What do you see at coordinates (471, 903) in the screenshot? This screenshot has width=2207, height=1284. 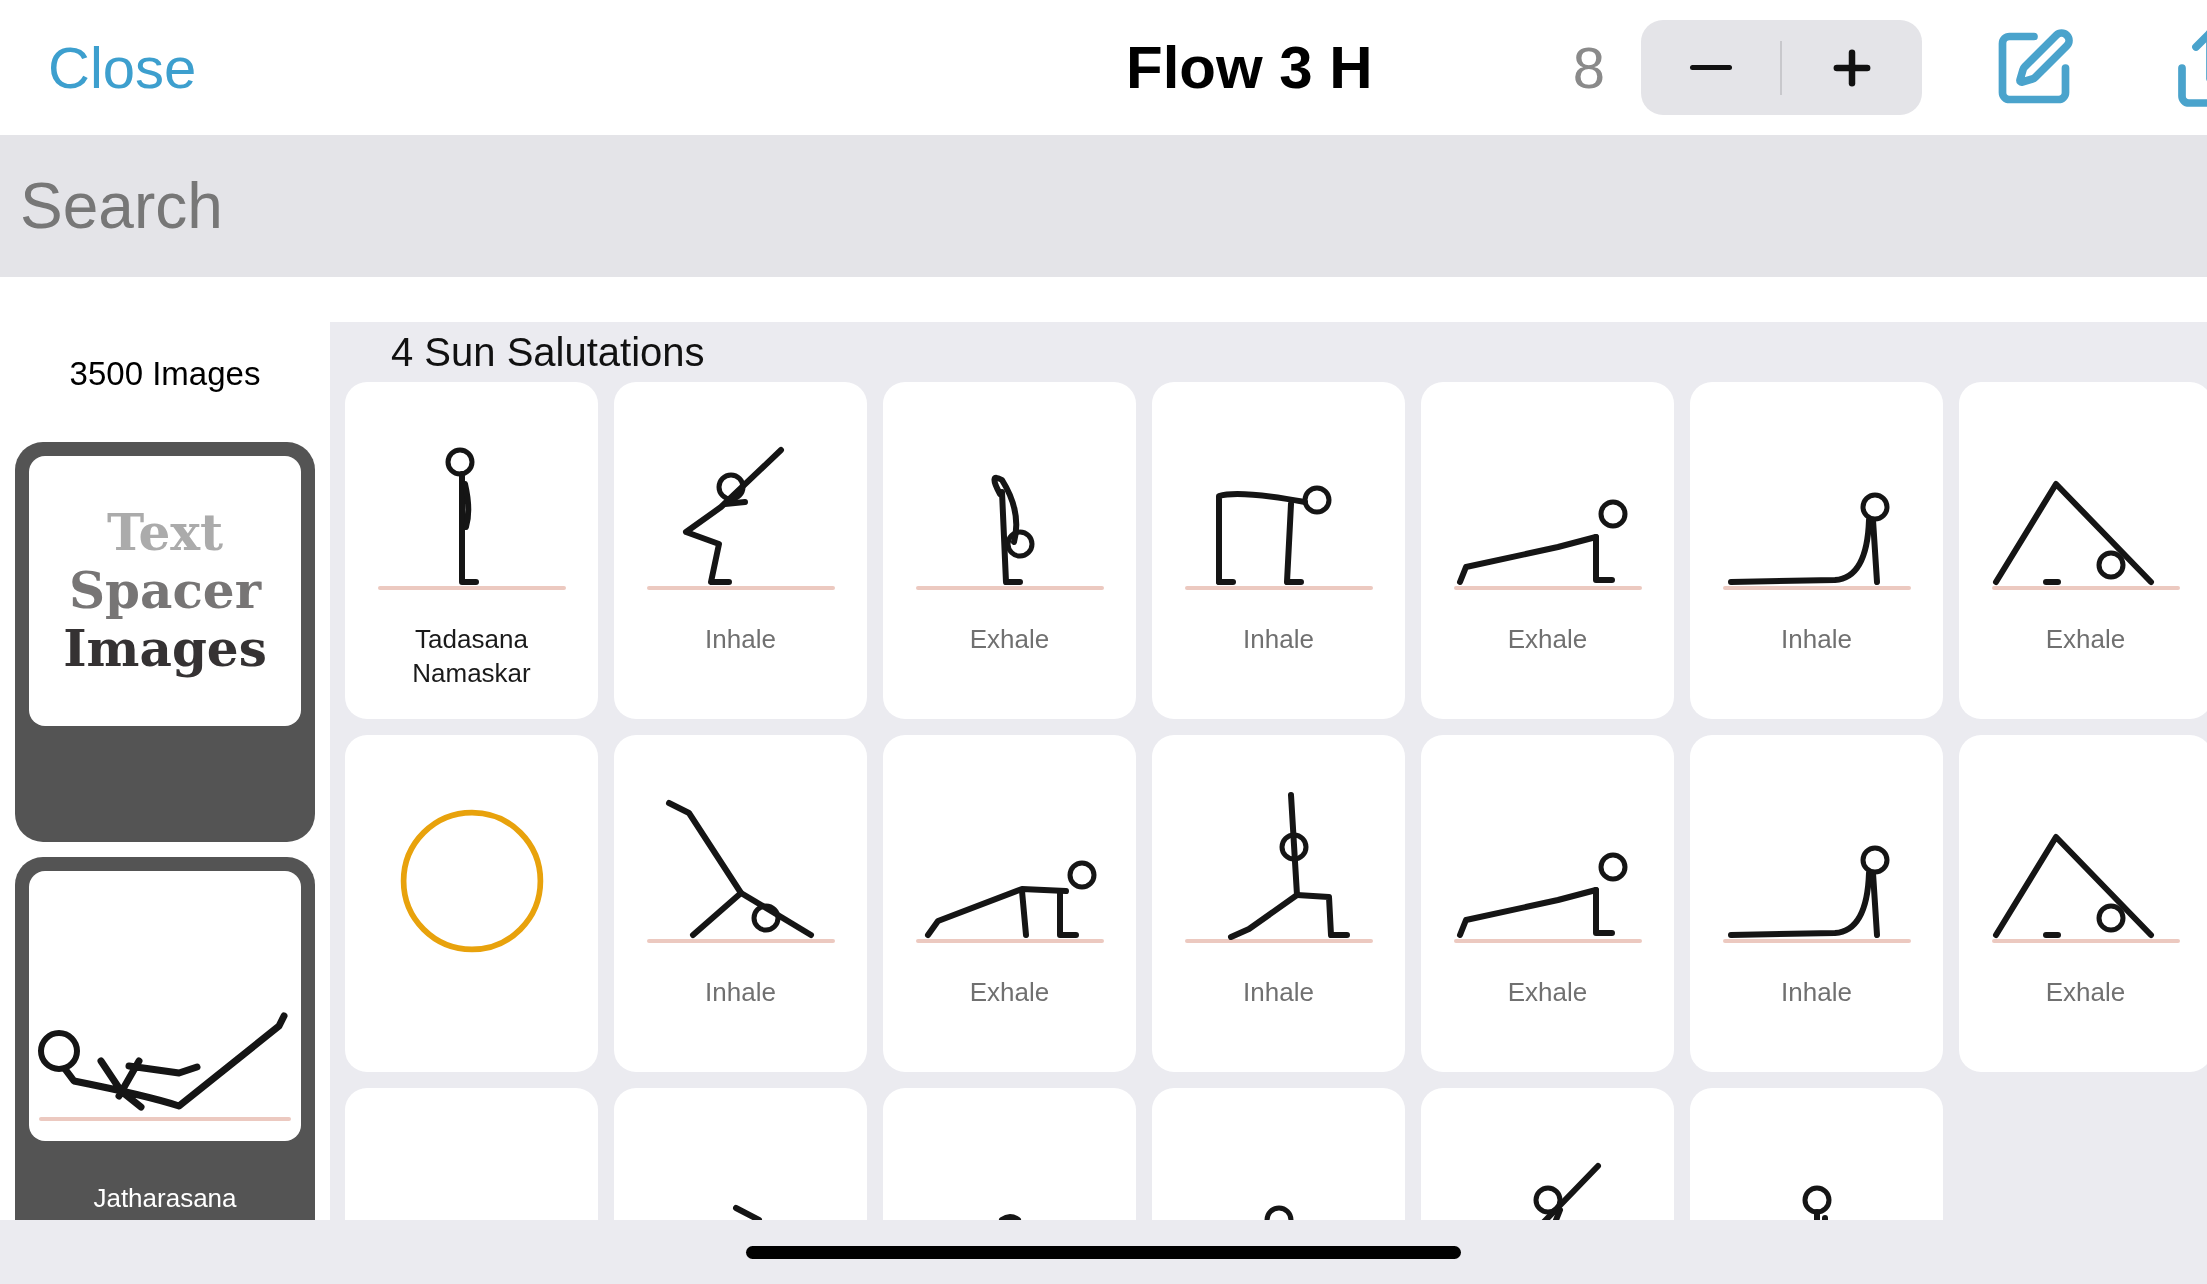 I see `pose-tile` at bounding box center [471, 903].